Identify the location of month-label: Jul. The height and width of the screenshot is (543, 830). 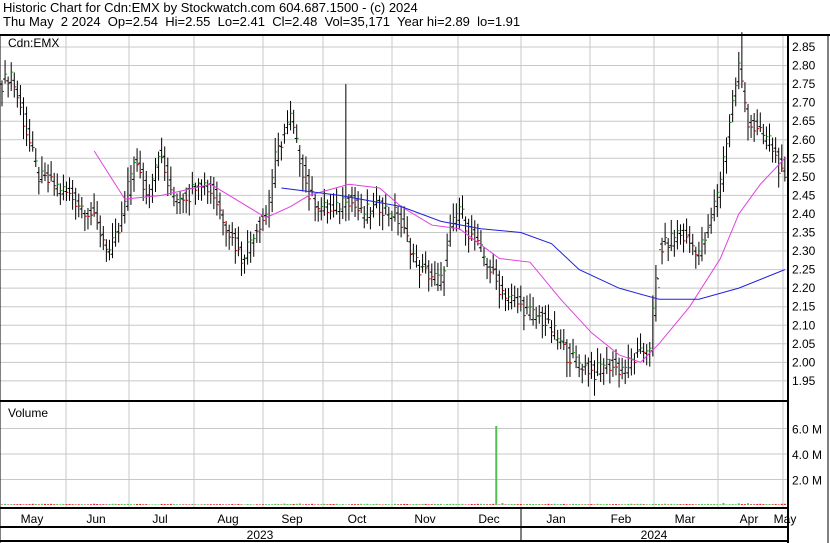
(159, 519).